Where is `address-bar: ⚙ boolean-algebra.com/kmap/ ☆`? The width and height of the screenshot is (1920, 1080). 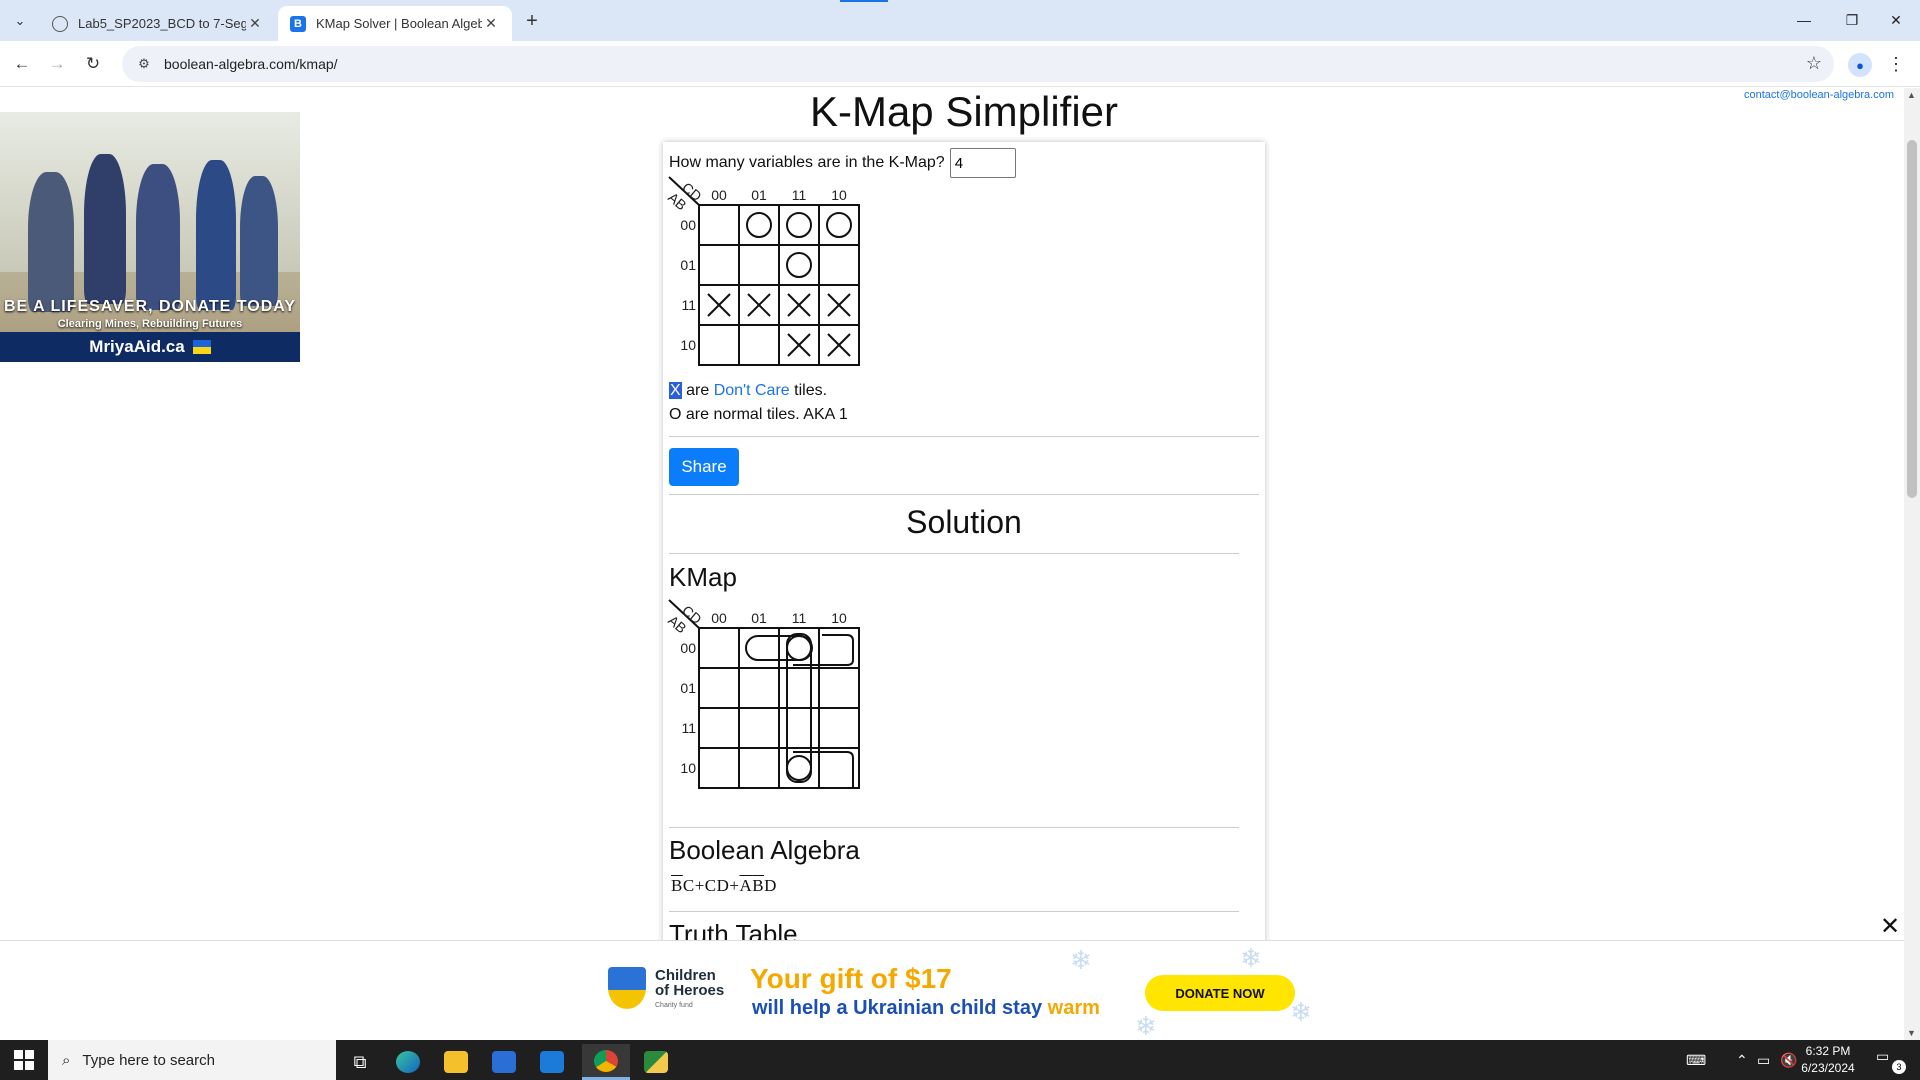 address-bar: ⚙ boolean-algebra.com/kmap/ ☆ is located at coordinates (978, 64).